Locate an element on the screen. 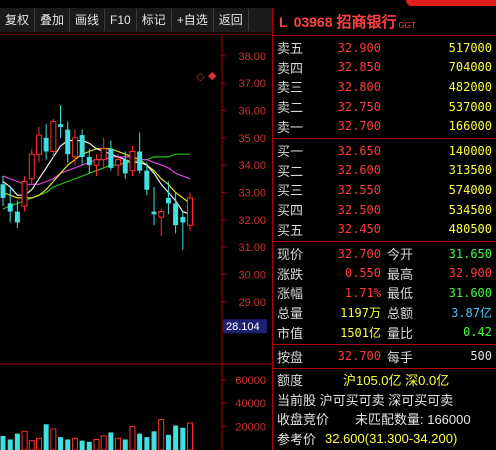 The height and width of the screenshot is (450, 496). stat-value: 32.700 is located at coordinates (359, 253).